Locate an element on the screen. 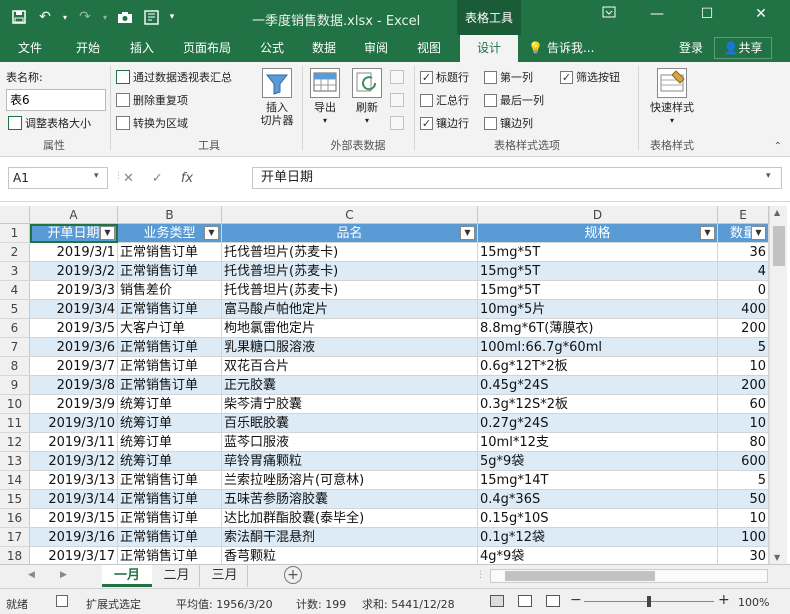  insert-slicer-button: 插入 切片器 is located at coordinates (277, 97).